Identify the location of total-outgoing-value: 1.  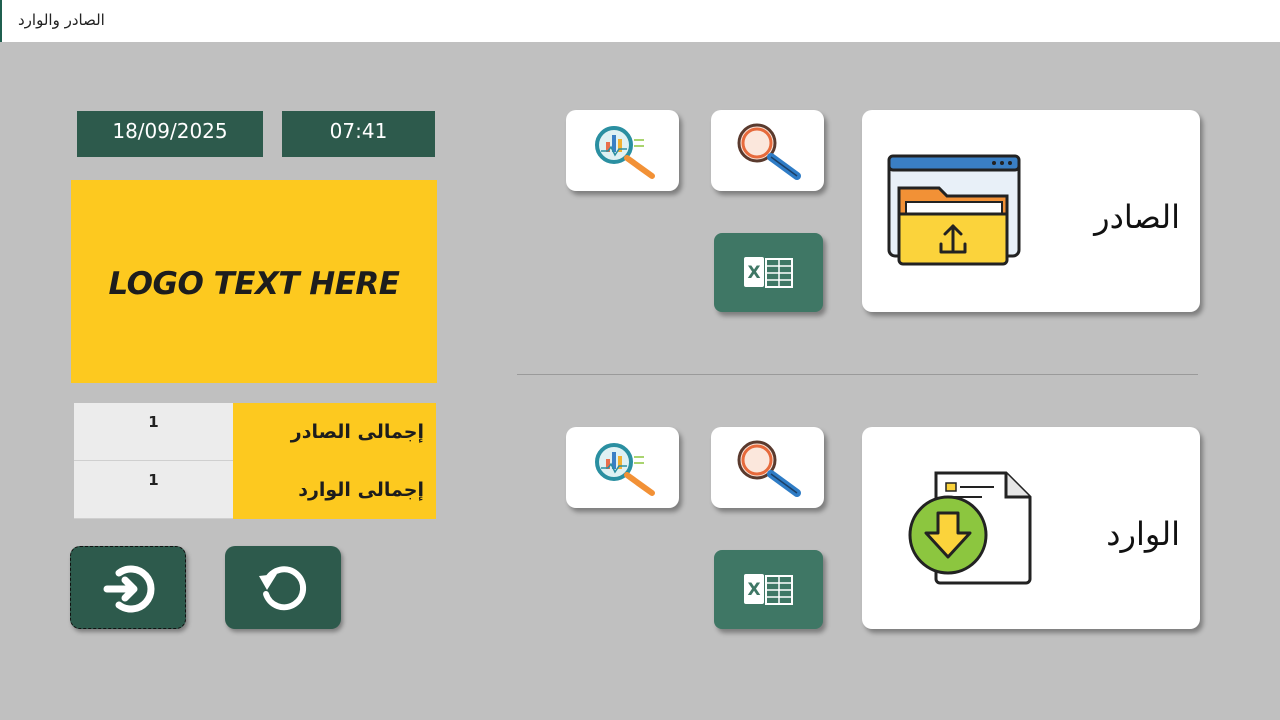
(153, 432).